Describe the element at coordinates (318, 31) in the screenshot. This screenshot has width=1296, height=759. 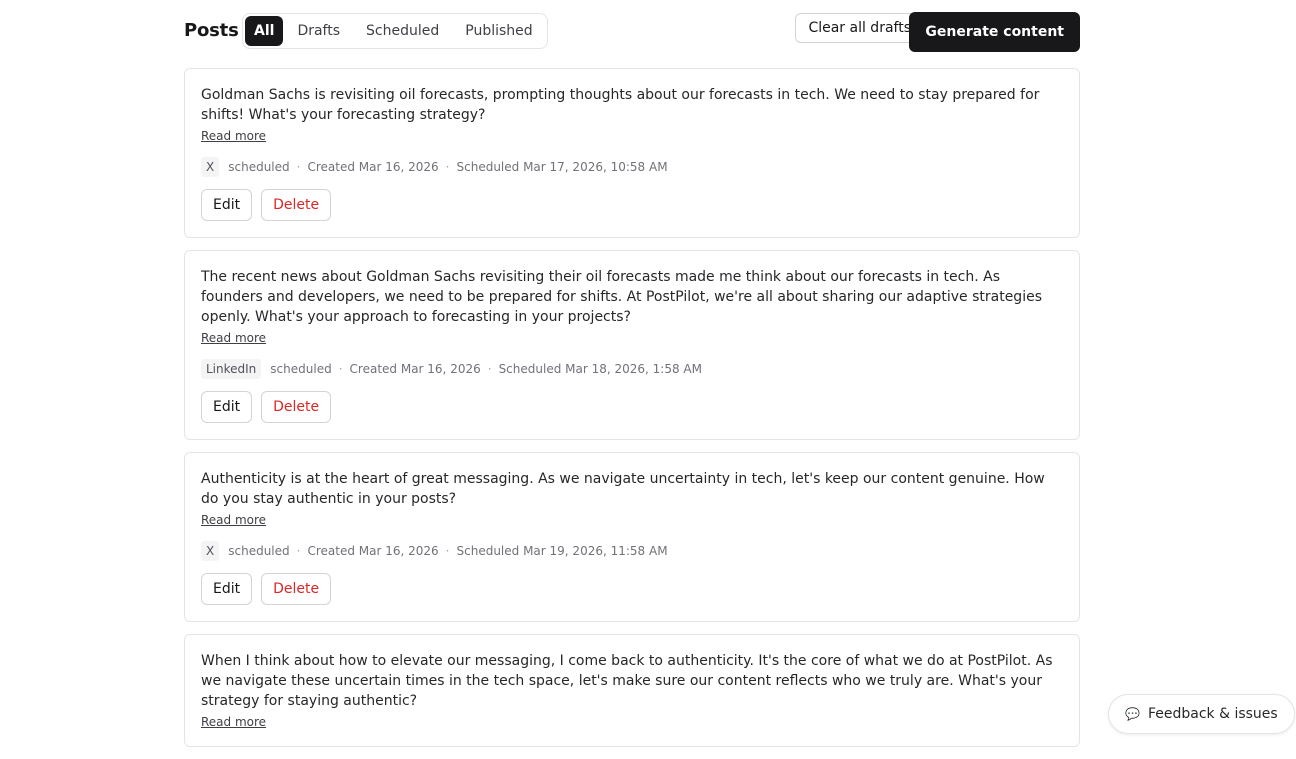
I see `tab-drafts: Drafts` at that location.